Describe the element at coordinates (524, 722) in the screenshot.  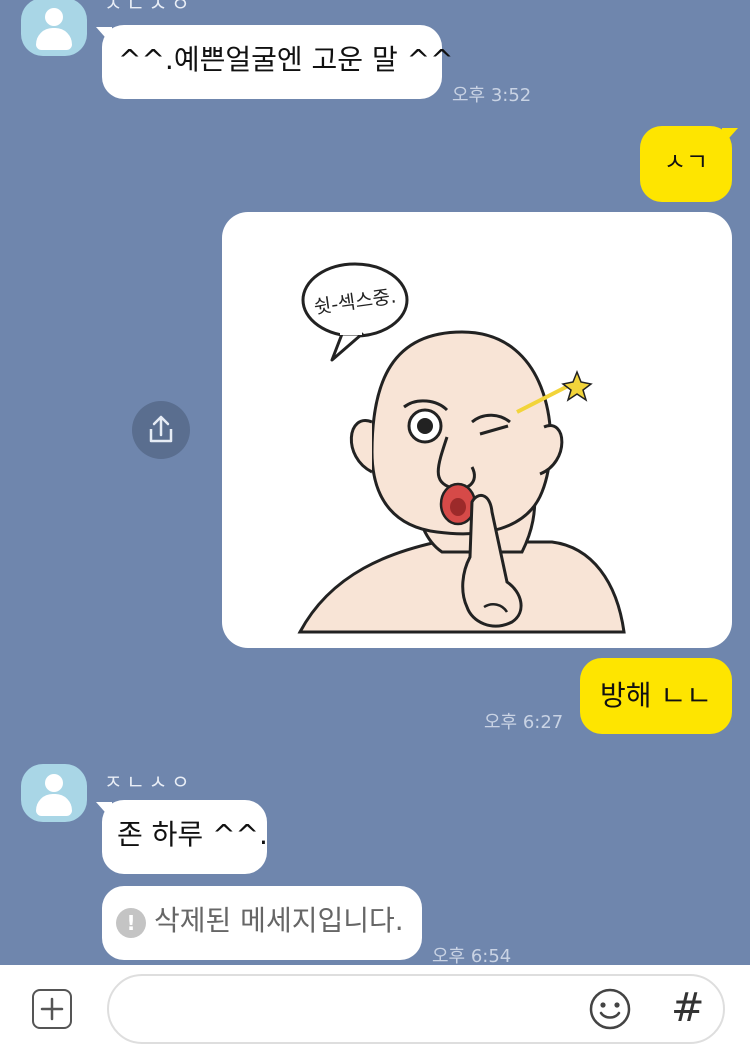
I see `message-time: 오후 6:27` at that location.